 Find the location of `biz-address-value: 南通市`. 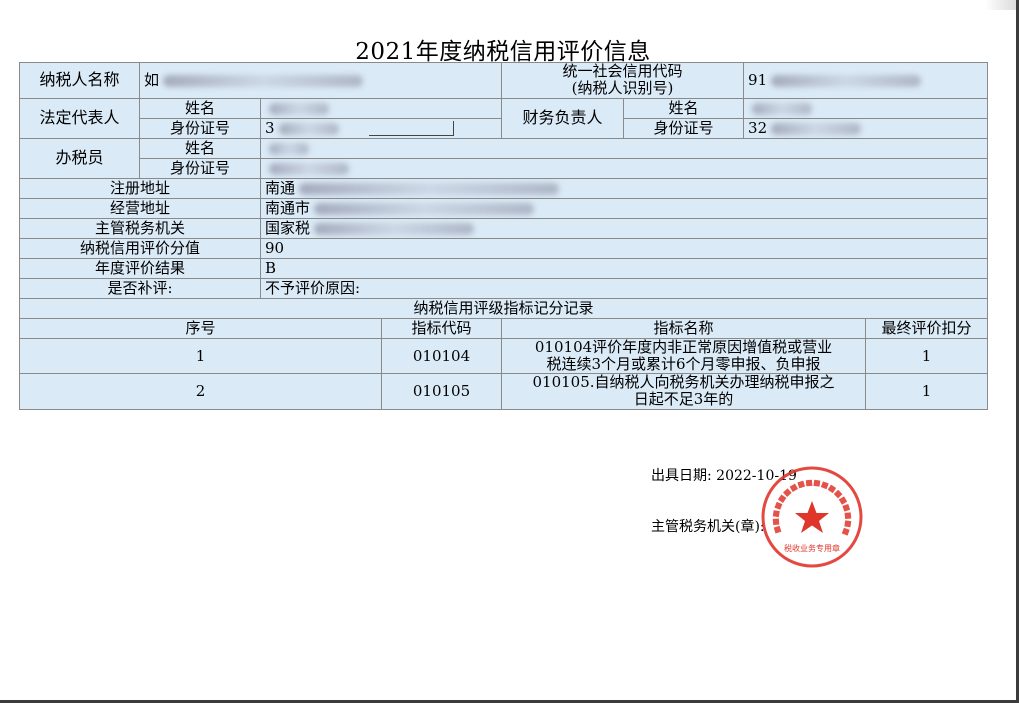

biz-address-value: 南通市 is located at coordinates (288, 207).